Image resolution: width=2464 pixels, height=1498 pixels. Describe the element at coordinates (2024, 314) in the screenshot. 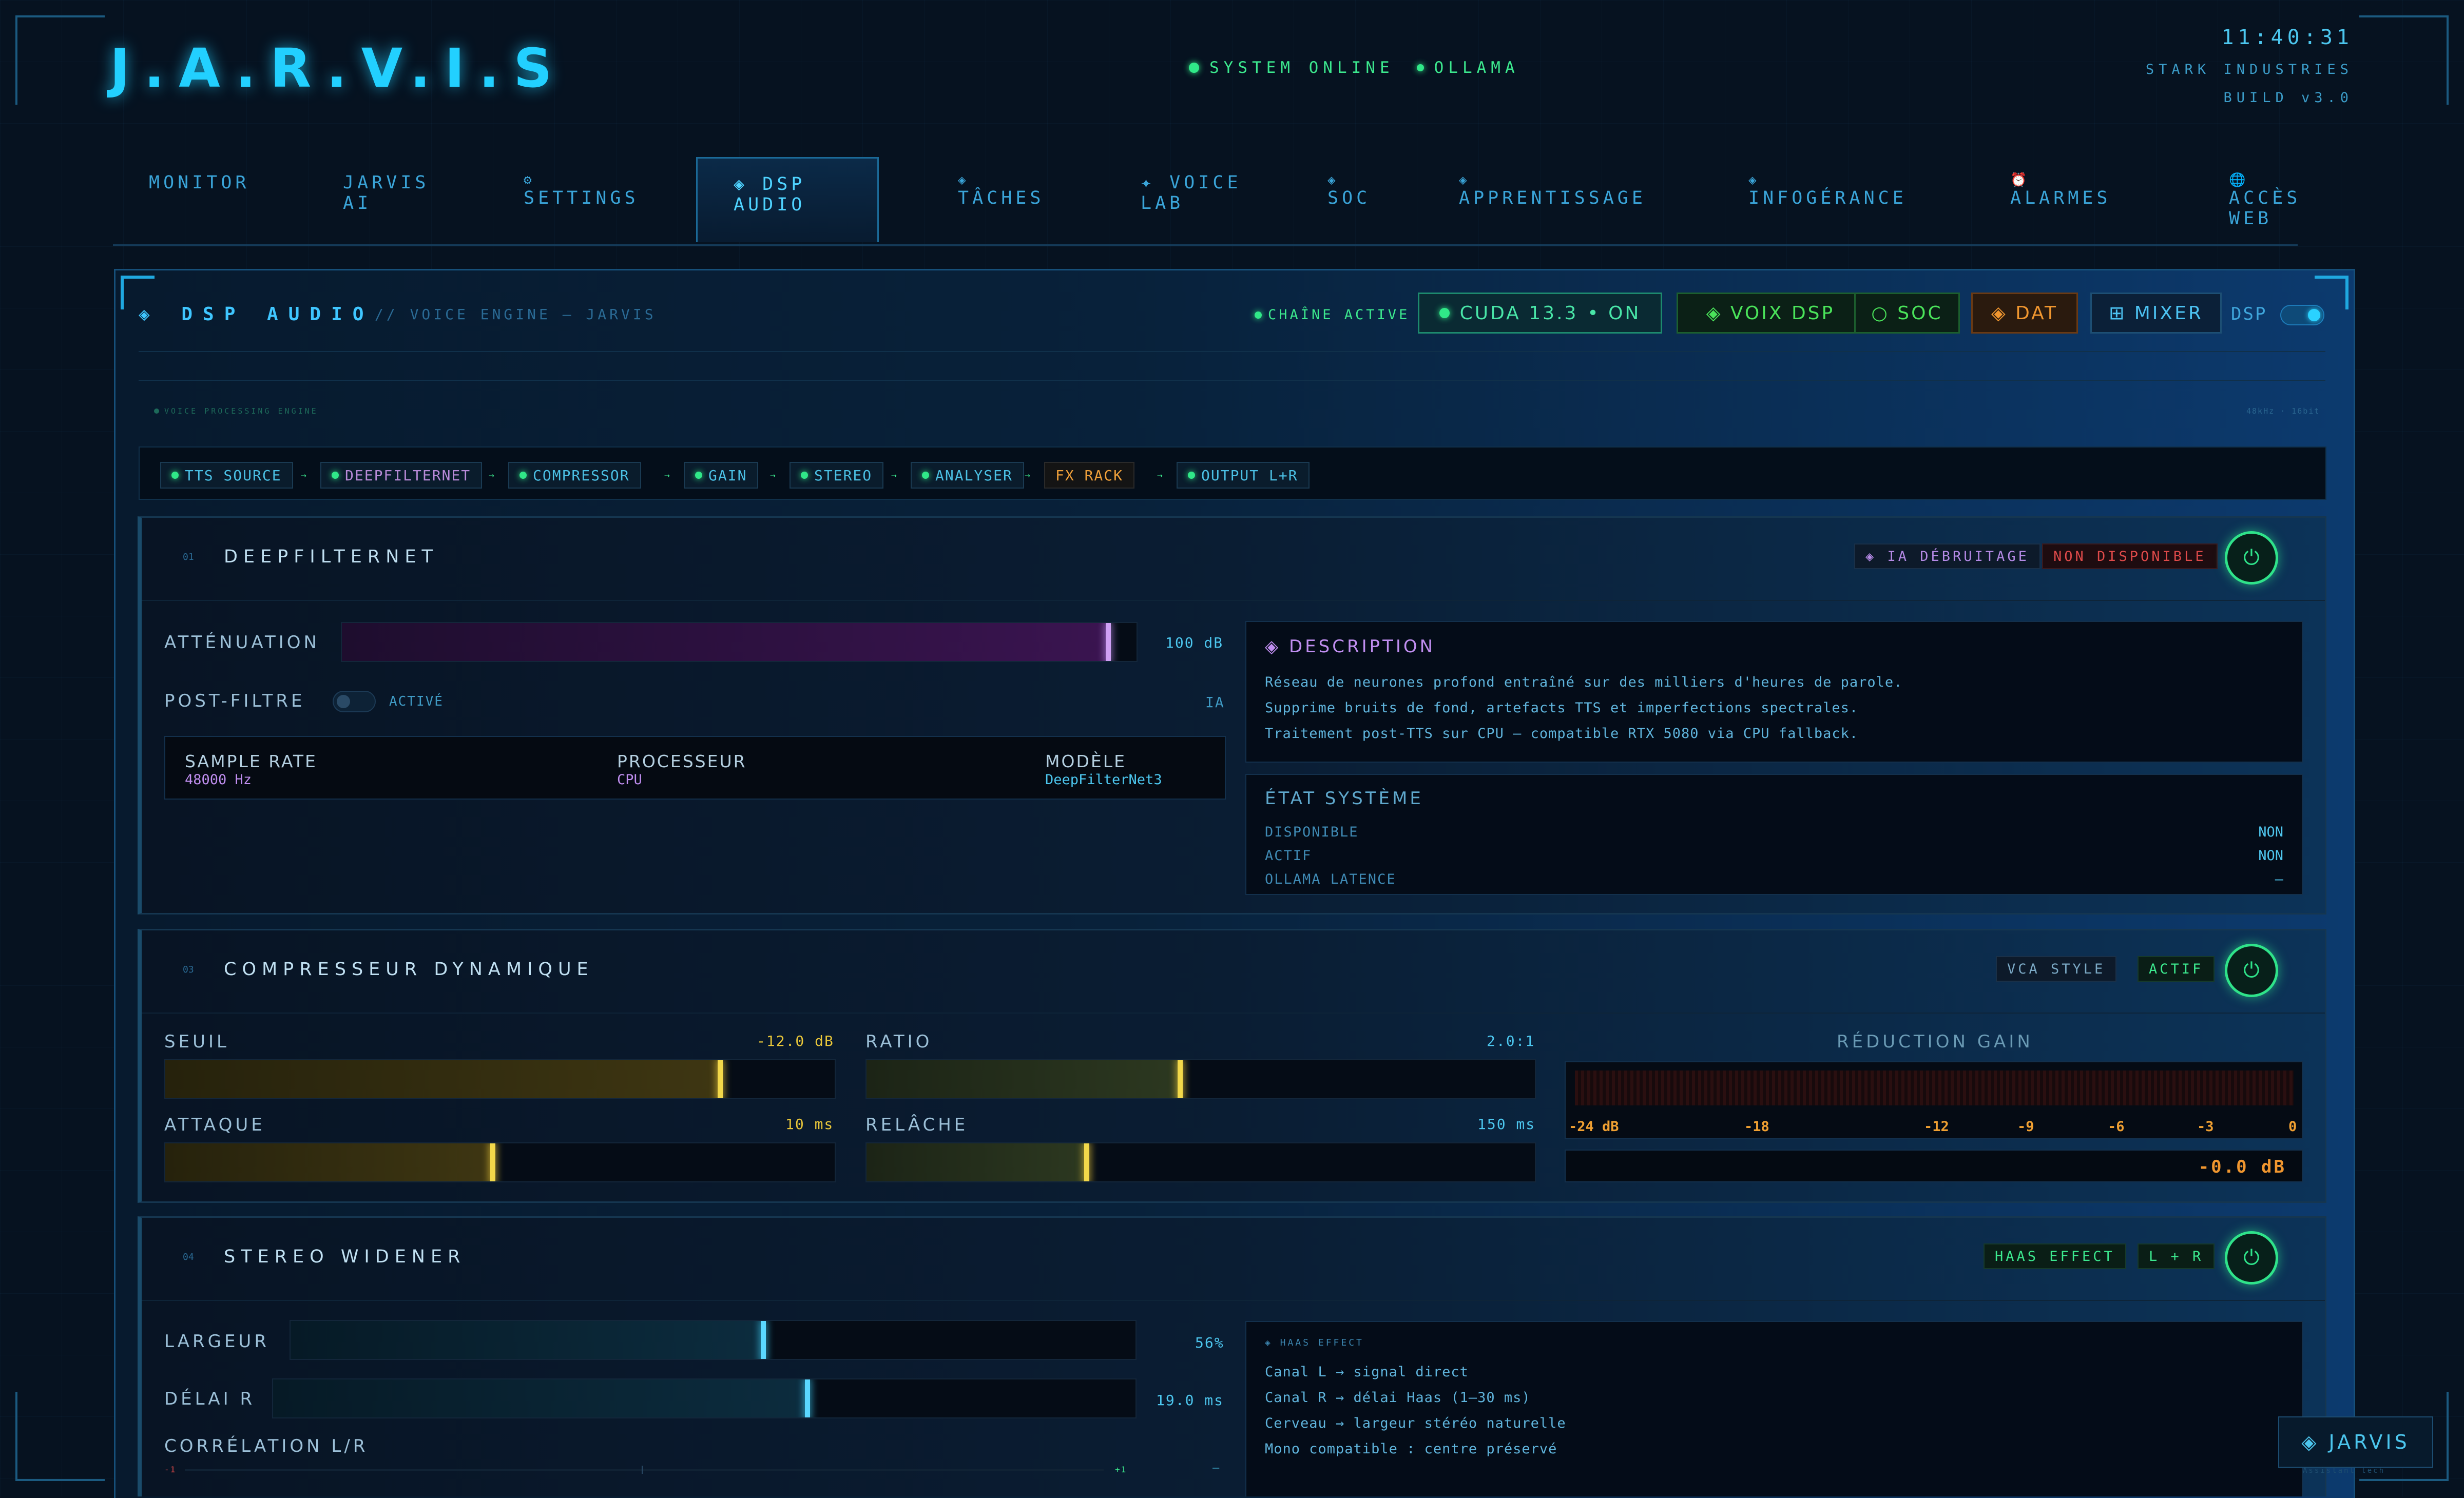

I see `dat-button: ◈ DAT` at that location.